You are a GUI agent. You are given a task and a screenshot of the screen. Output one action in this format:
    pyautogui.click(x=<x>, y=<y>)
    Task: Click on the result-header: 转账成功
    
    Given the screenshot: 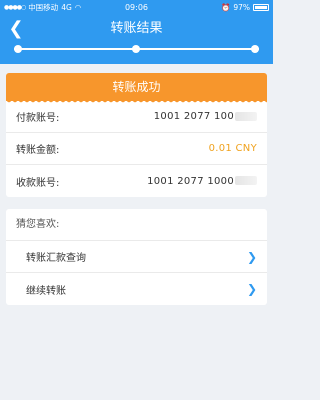 What is the action you would take?
    pyautogui.click(x=136, y=88)
    